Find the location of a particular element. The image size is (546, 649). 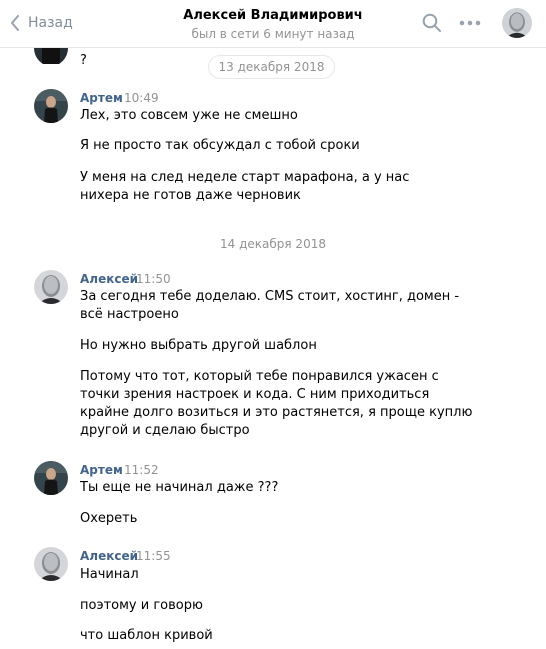

date-separator: 14 декабря 2018 is located at coordinates (273, 244).